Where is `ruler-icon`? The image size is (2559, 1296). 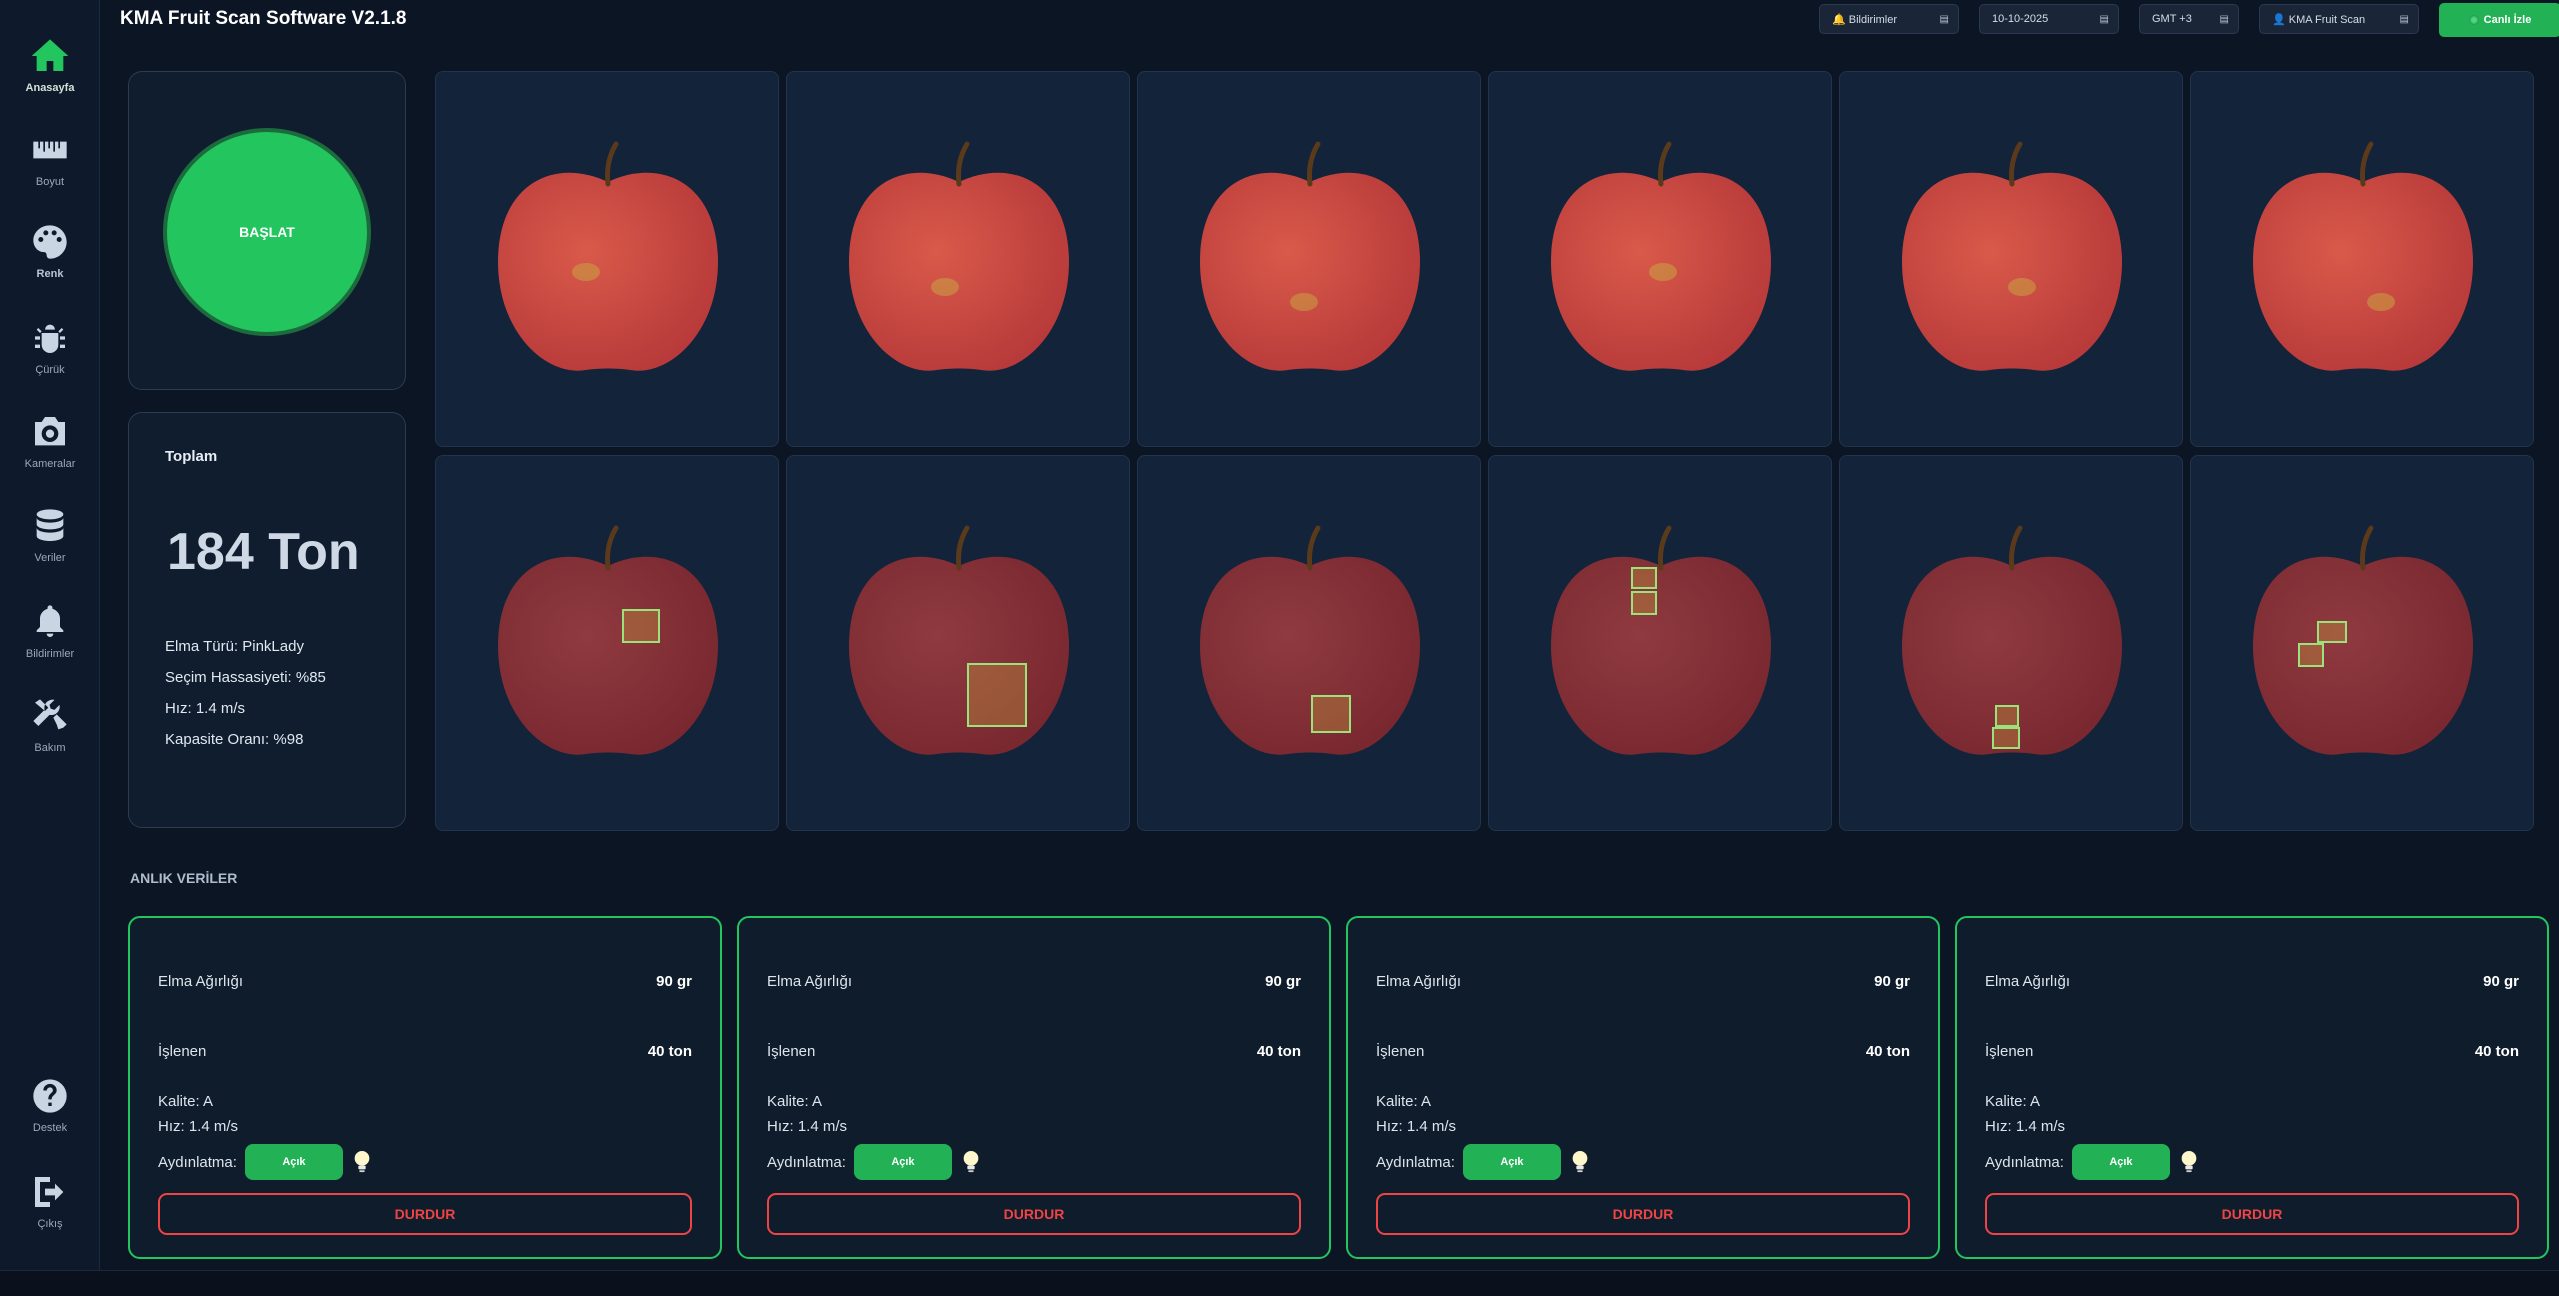
ruler-icon is located at coordinates (50, 150).